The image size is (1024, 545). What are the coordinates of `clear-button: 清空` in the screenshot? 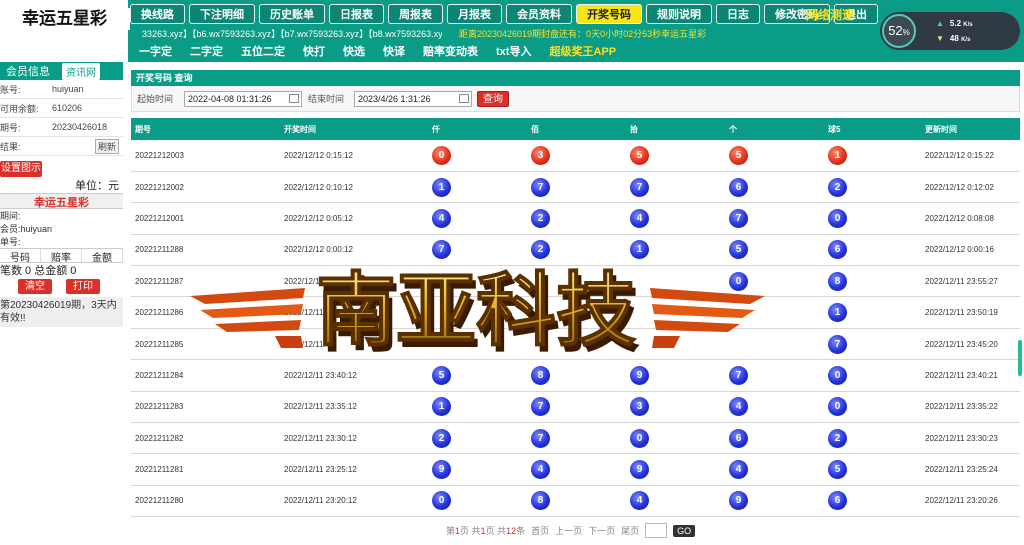 It's located at (35, 286).